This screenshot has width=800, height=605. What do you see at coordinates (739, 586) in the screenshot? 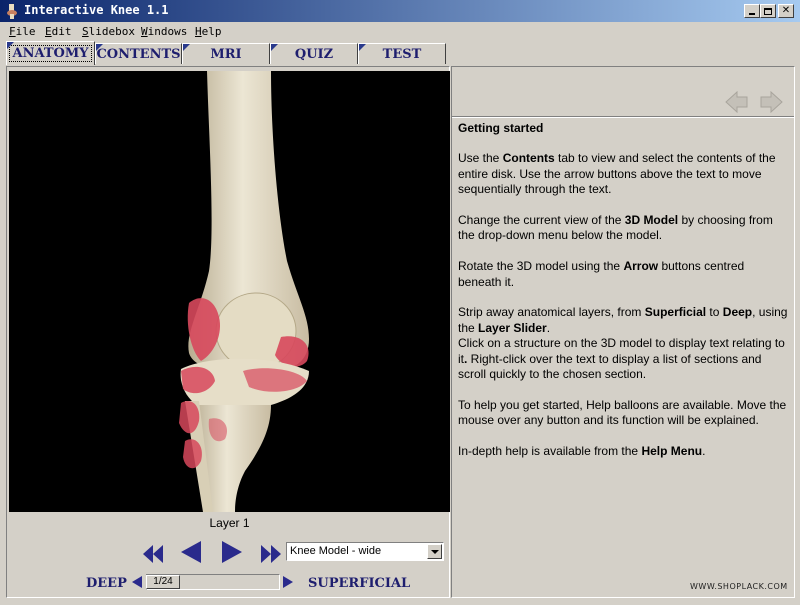
I see `watermark: WWW.SHOPLACK.COM` at bounding box center [739, 586].